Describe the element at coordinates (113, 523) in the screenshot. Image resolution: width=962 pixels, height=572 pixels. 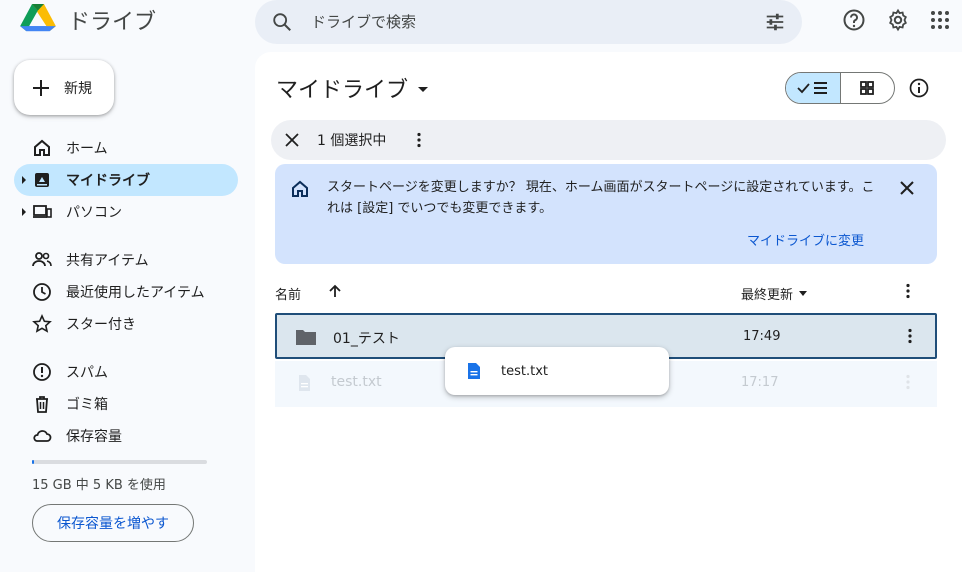
I see `get-more-storage-button: 保存容量を増やす` at that location.